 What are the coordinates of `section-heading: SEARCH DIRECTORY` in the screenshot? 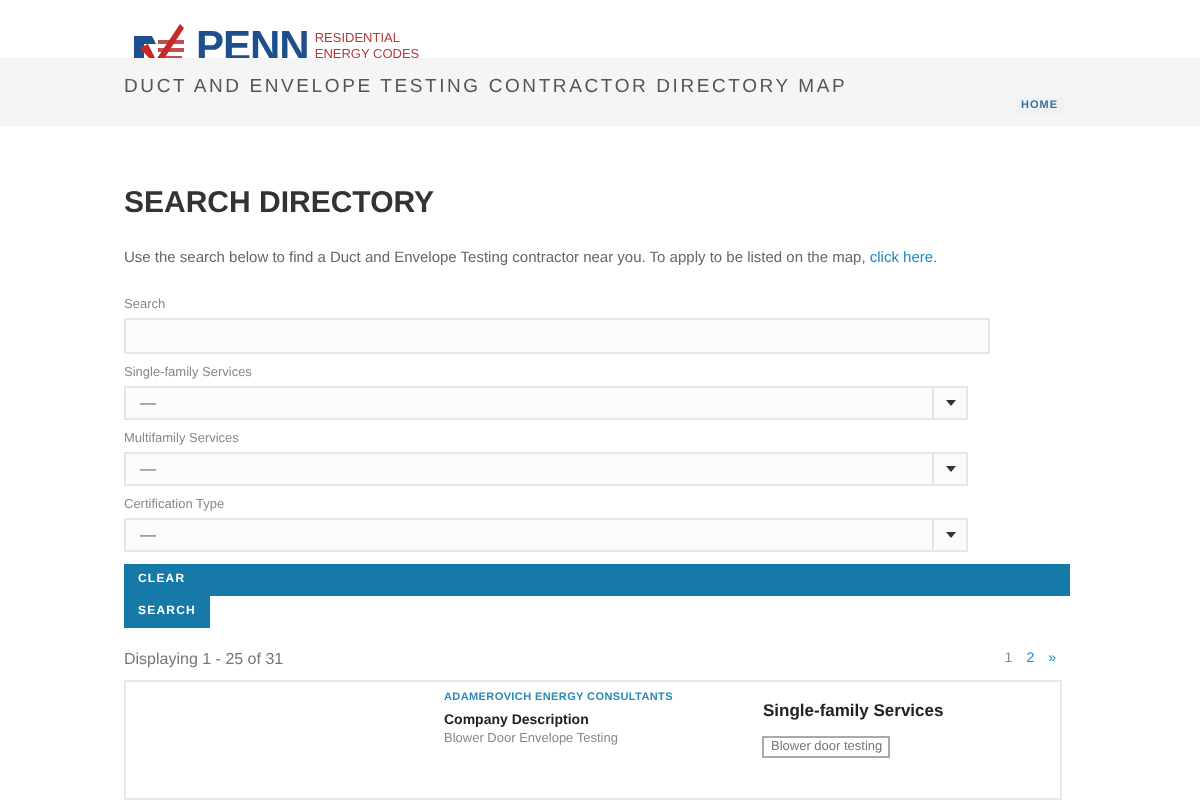 It's located at (280, 203).